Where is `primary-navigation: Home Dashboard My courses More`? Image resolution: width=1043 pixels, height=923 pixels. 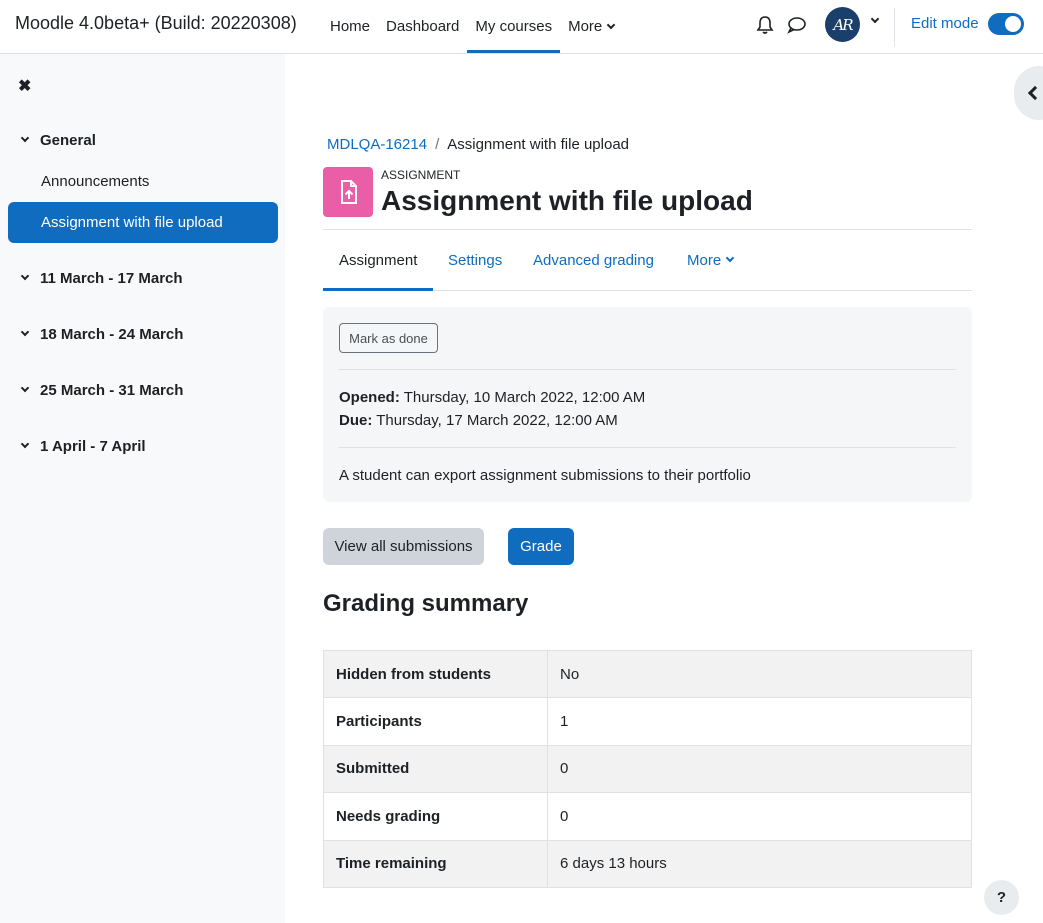 primary-navigation: Home Dashboard My courses More is located at coordinates (472, 26).